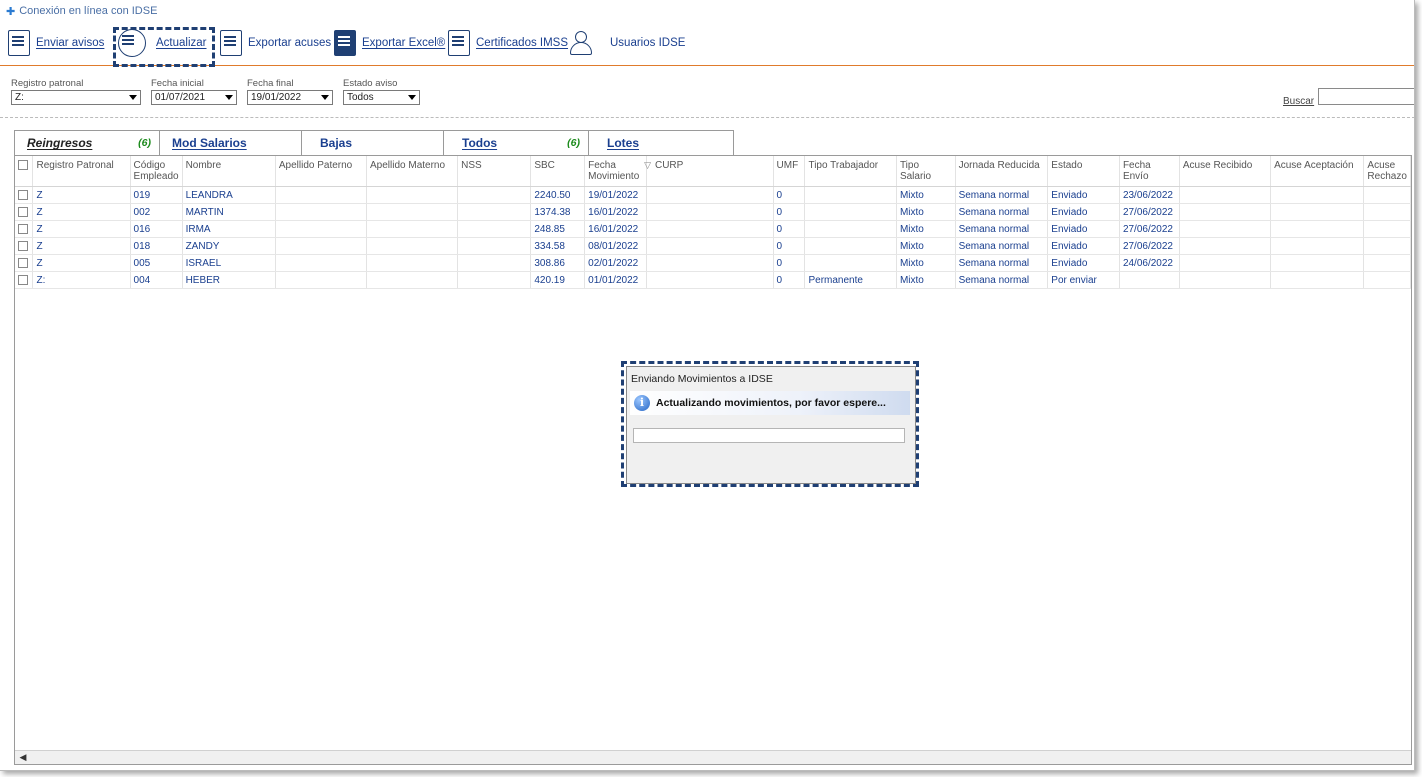 The image size is (1422, 777). What do you see at coordinates (231, 142) in the screenshot?
I see `tab-mod-salarios: Mod Salarios` at bounding box center [231, 142].